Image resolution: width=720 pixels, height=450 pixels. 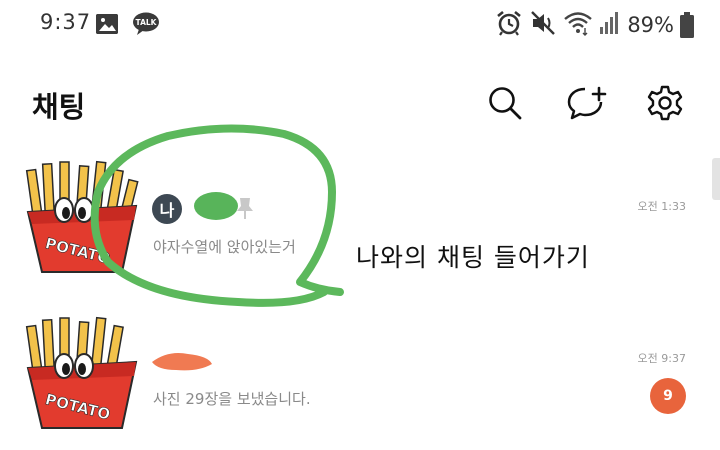 What do you see at coordinates (167, 209) in the screenshot?
I see `me-badge: 나` at bounding box center [167, 209].